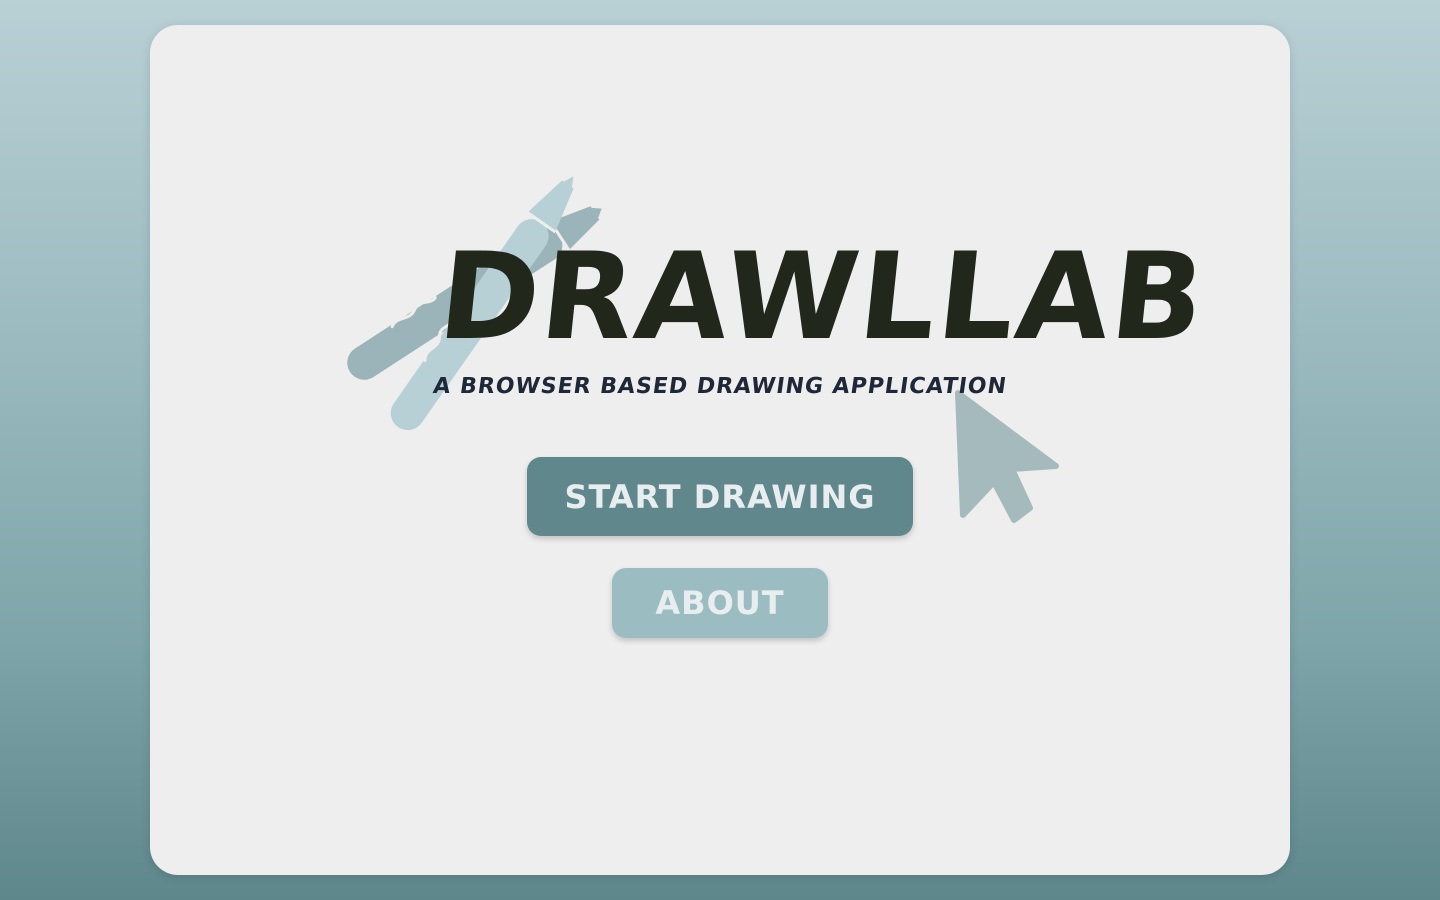 The width and height of the screenshot is (1440, 900). I want to click on app-title: DRAWLLAB, so click(822, 297).